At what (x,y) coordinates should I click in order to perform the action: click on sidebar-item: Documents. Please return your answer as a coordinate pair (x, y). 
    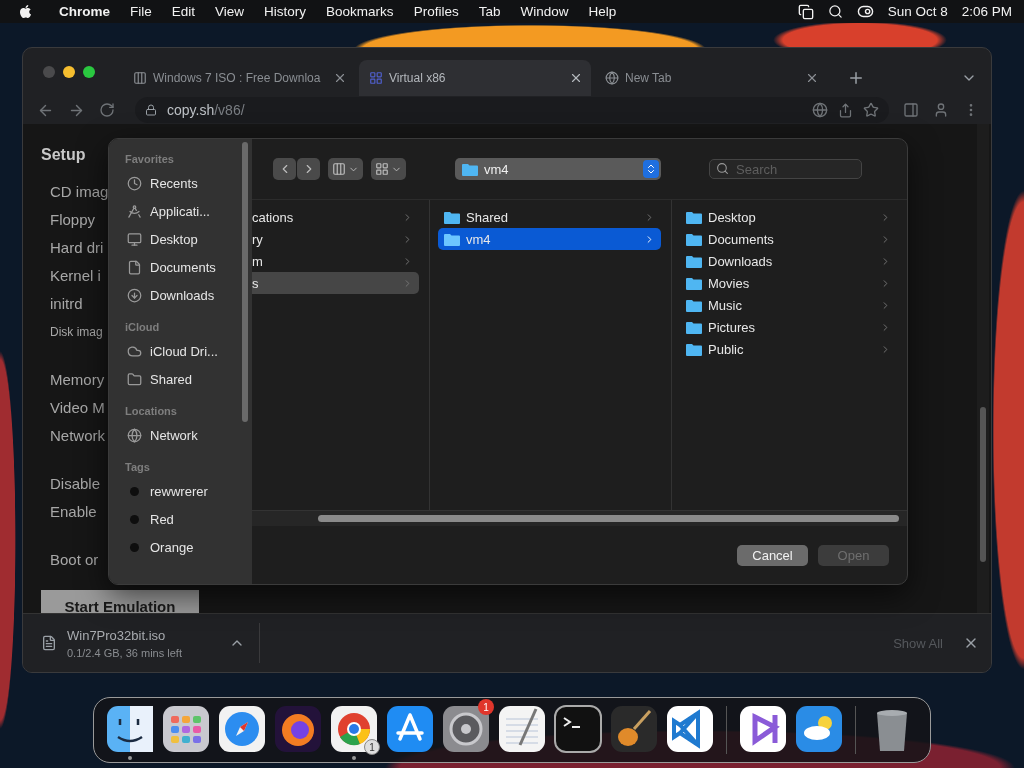
    Looking at the image, I should click on (180, 267).